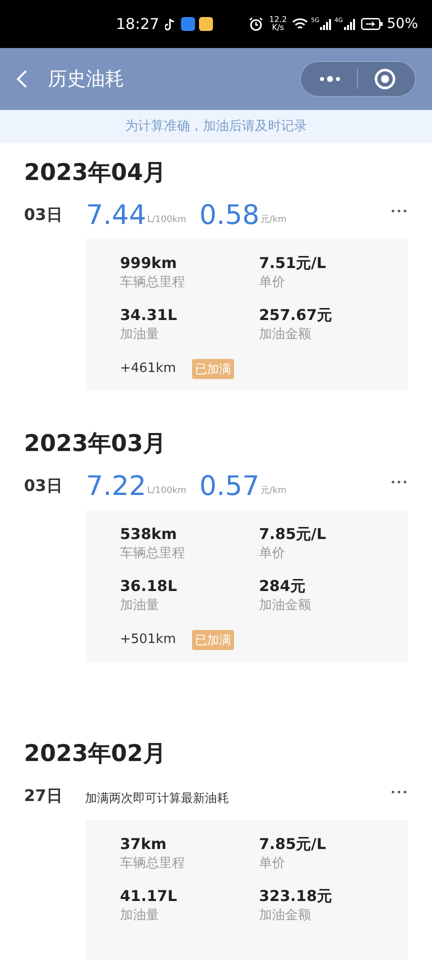 This screenshot has width=432, height=960. Describe the element at coordinates (170, 24) in the screenshot. I see `music-note-icon` at that location.